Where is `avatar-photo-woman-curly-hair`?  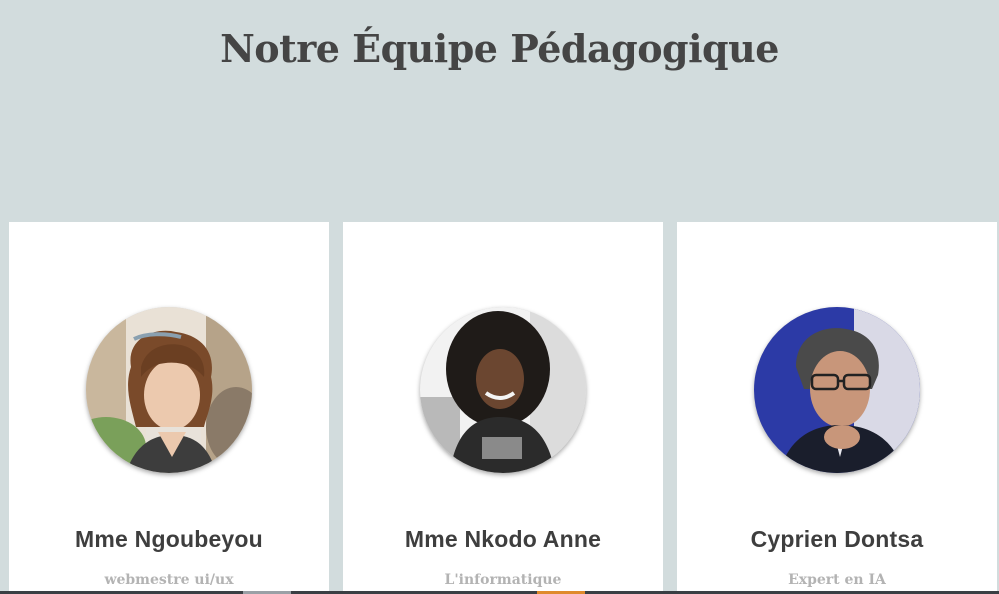 avatar-photo-woman-curly-hair is located at coordinates (169, 390).